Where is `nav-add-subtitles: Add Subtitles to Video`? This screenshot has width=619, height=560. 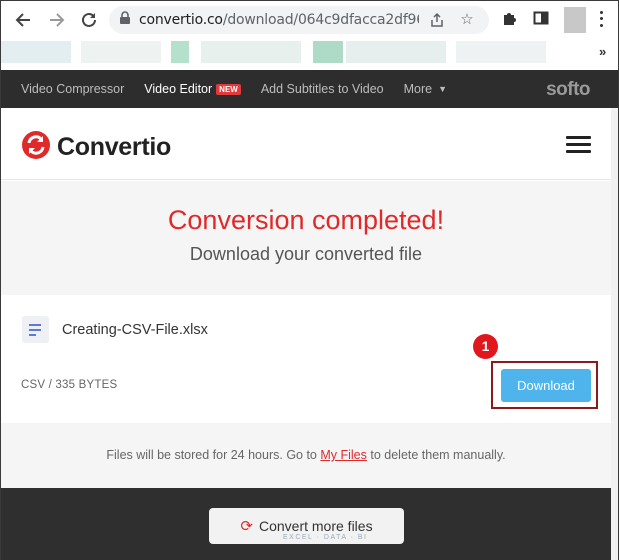 nav-add-subtitles: Add Subtitles to Video is located at coordinates (322, 89).